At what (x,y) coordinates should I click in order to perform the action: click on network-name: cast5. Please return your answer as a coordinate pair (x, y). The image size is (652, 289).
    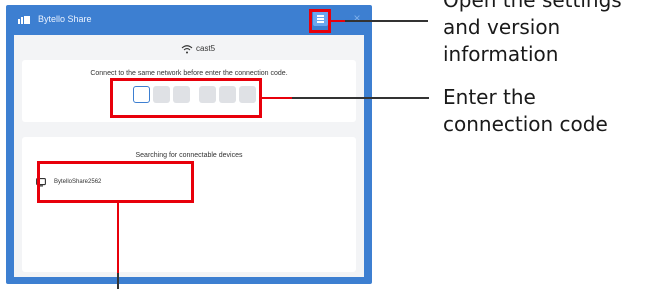
    Looking at the image, I should click on (206, 48).